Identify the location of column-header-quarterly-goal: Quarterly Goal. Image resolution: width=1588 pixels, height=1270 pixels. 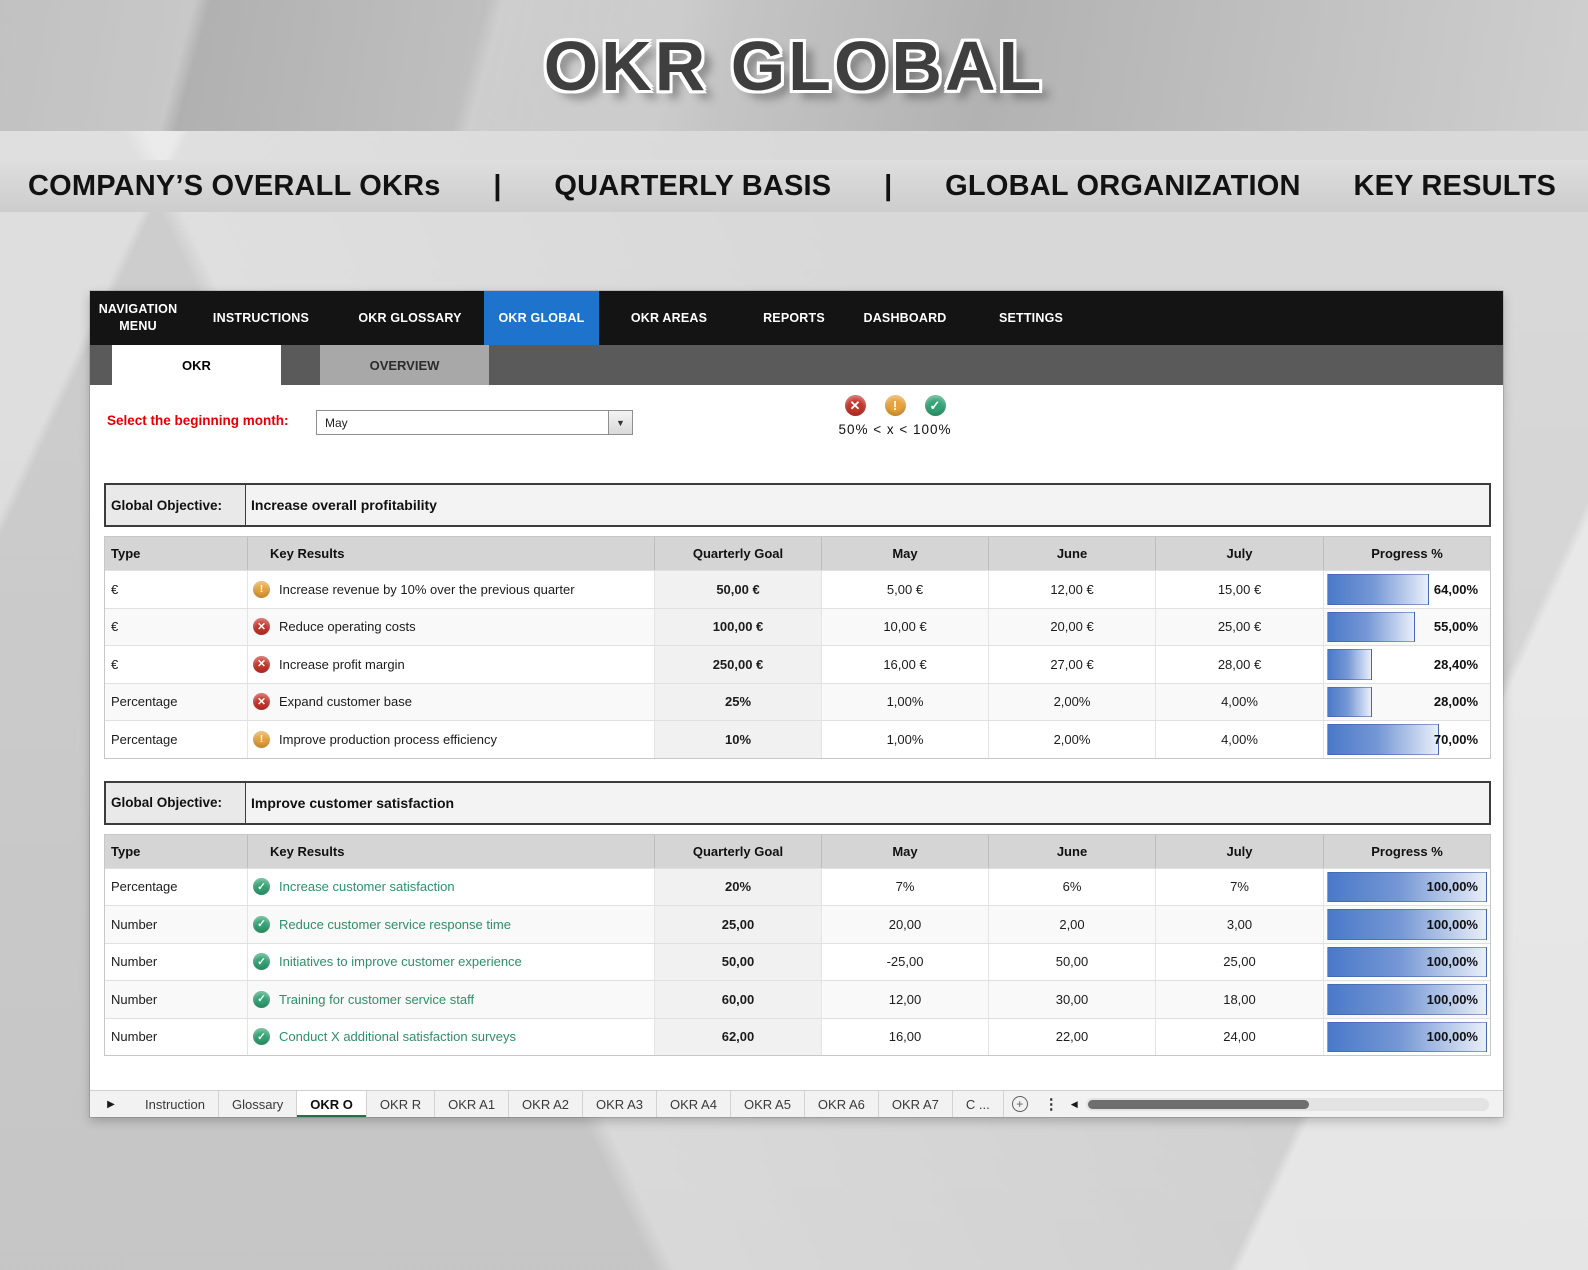
(737, 851).